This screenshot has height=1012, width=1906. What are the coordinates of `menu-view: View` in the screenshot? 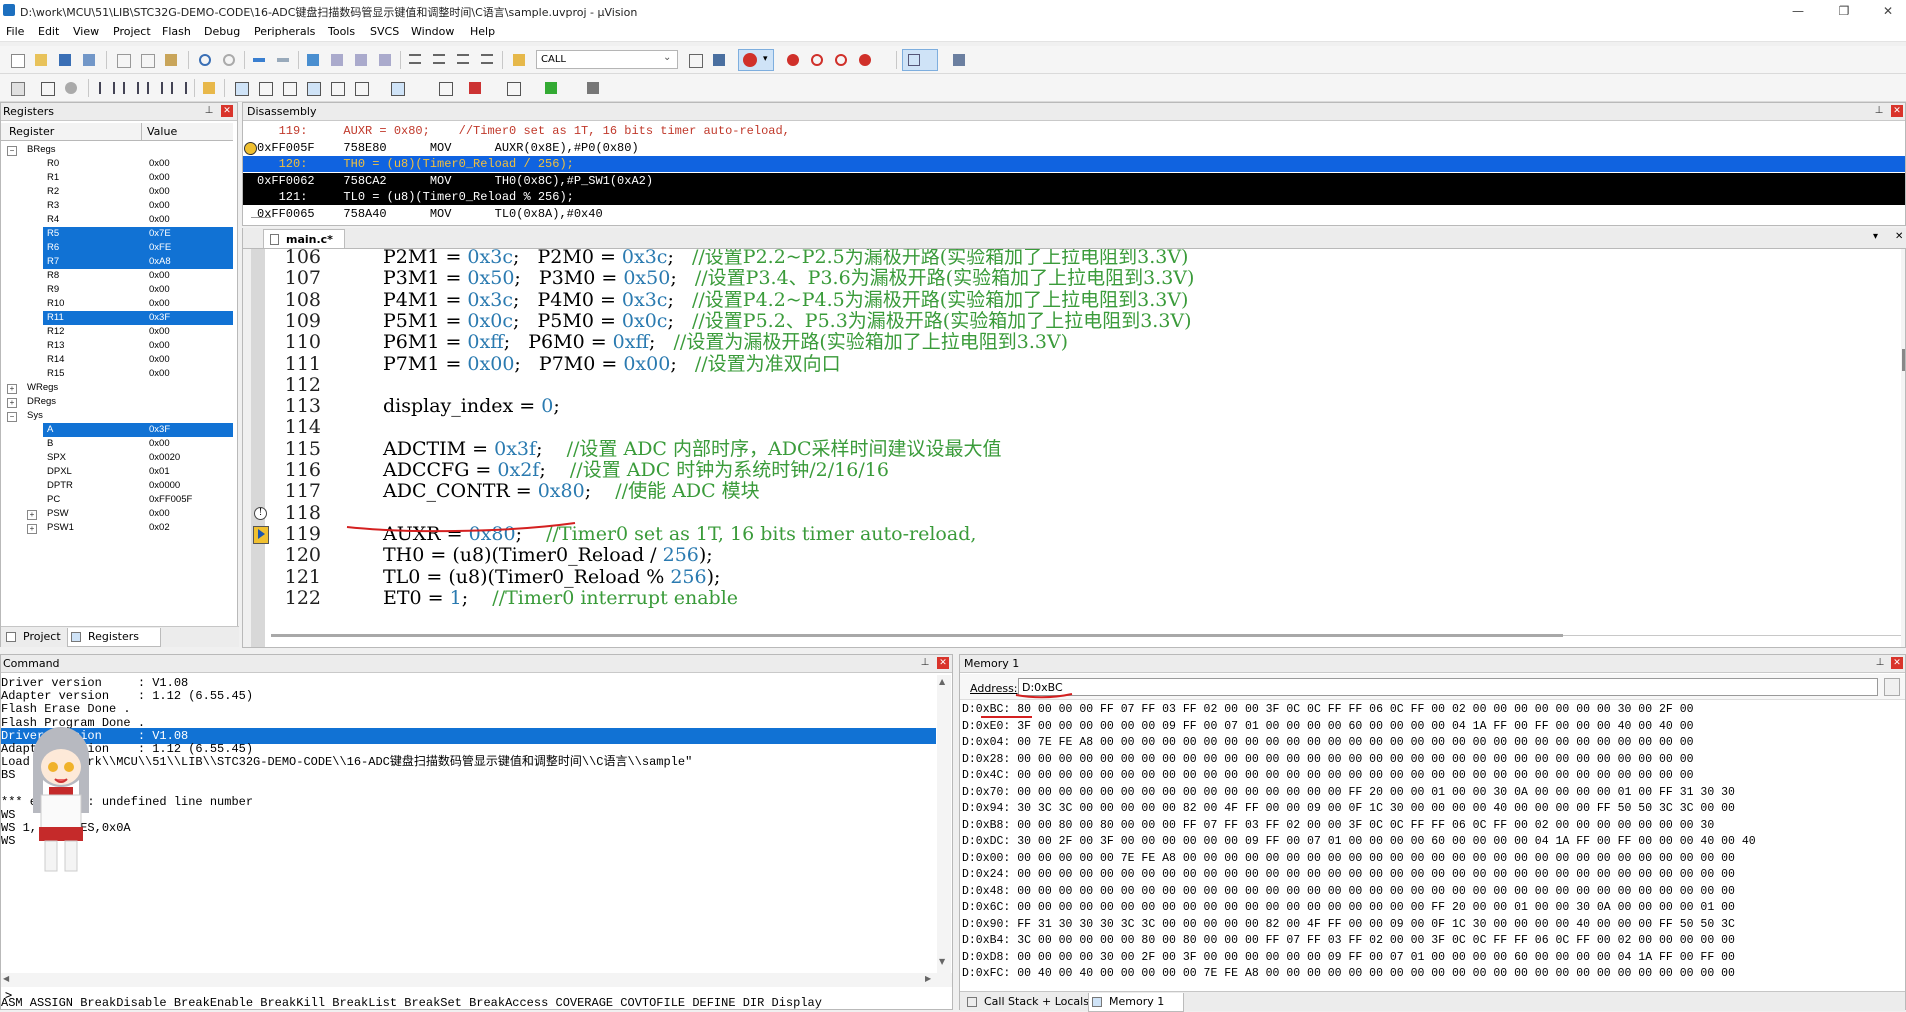 It's located at (86, 31).